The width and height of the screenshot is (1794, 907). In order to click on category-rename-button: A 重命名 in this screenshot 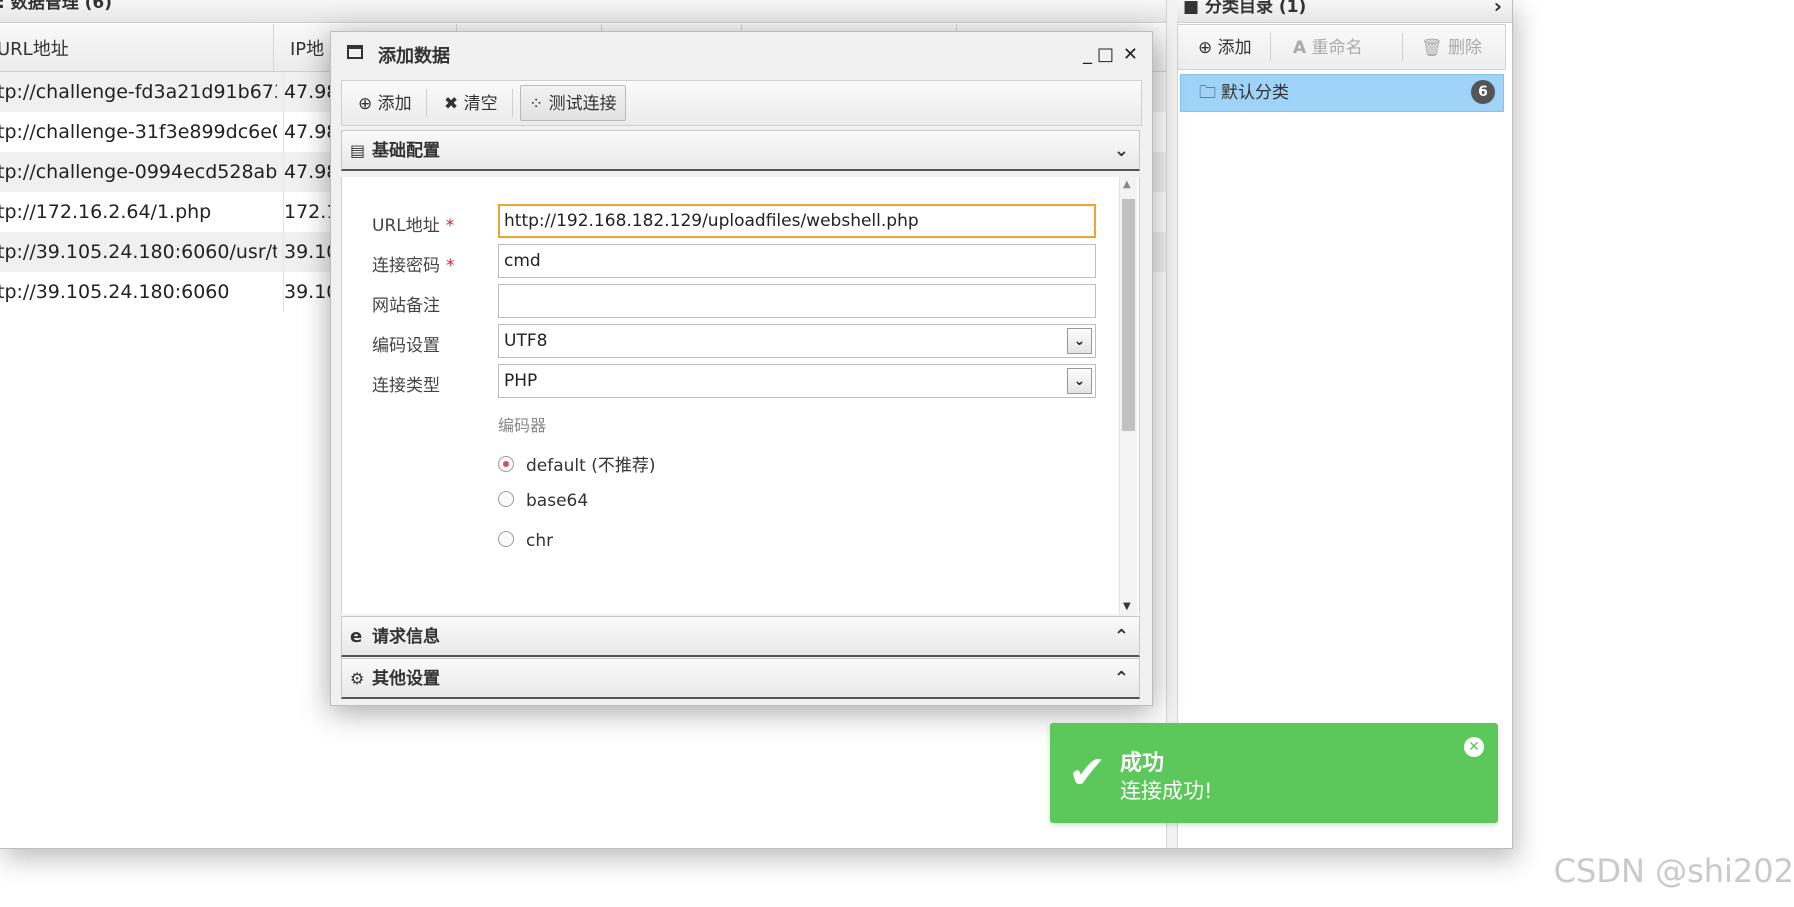, I will do `click(1328, 47)`.